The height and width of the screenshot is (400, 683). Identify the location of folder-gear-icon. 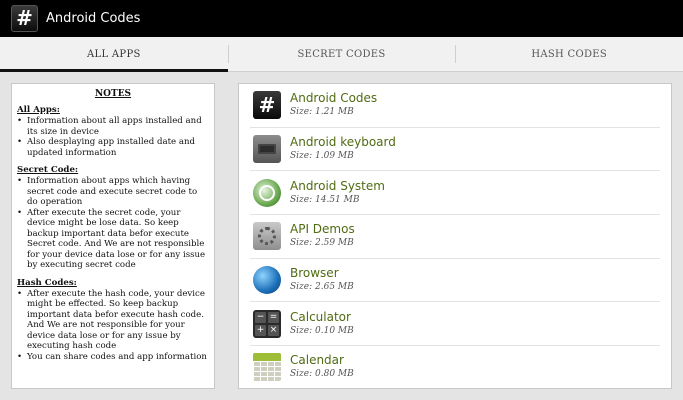
(267, 236).